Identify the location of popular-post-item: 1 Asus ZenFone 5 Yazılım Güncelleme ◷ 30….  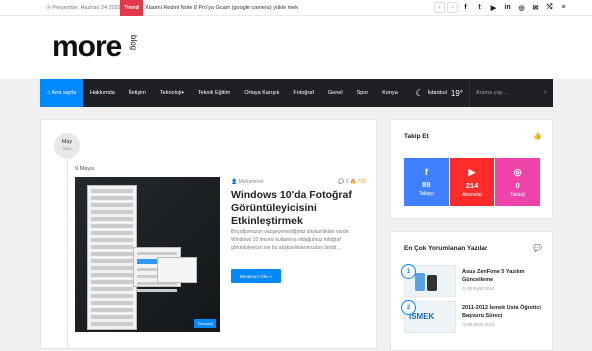
(472, 282).